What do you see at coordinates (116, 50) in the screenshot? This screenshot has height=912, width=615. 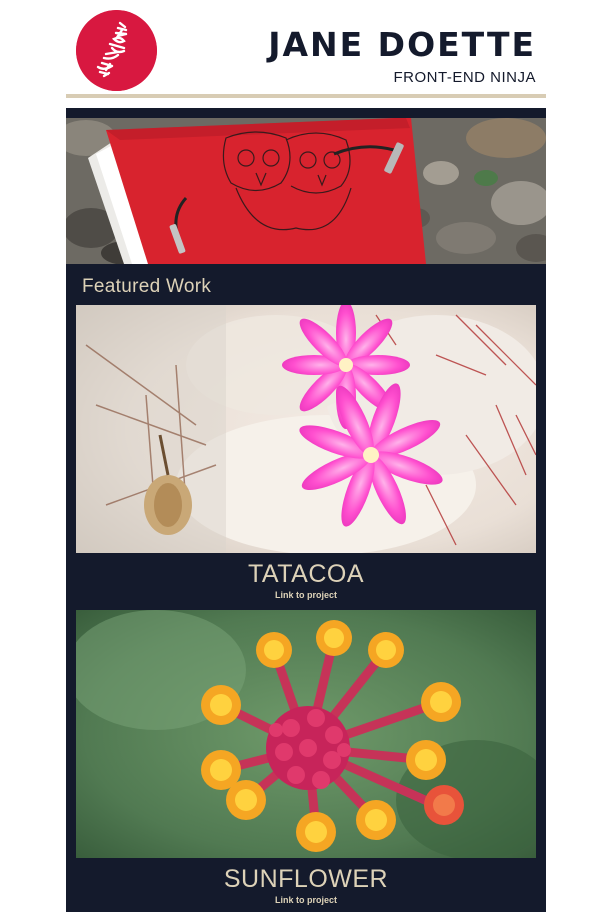 I see `scribble-logo-icon` at bounding box center [116, 50].